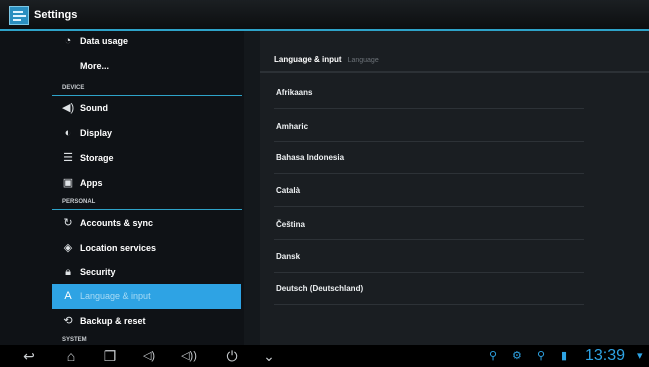 This screenshot has width=649, height=367. What do you see at coordinates (68, 183) in the screenshot?
I see `apps-icon: ▣` at bounding box center [68, 183].